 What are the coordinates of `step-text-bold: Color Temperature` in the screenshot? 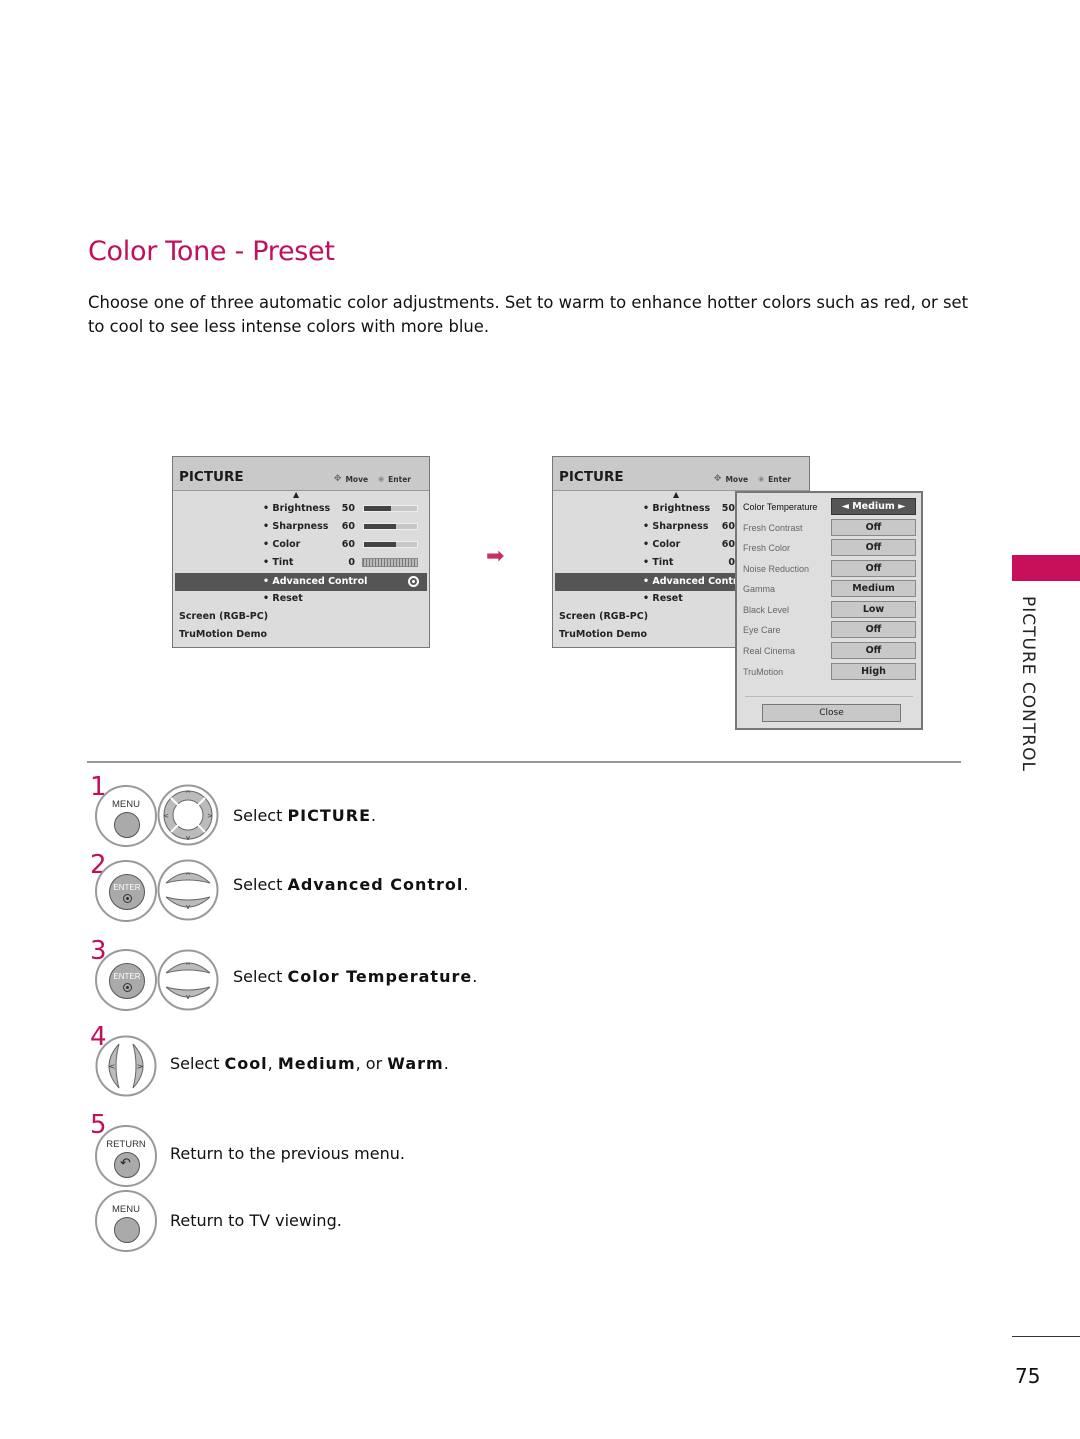 It's located at (380, 976).